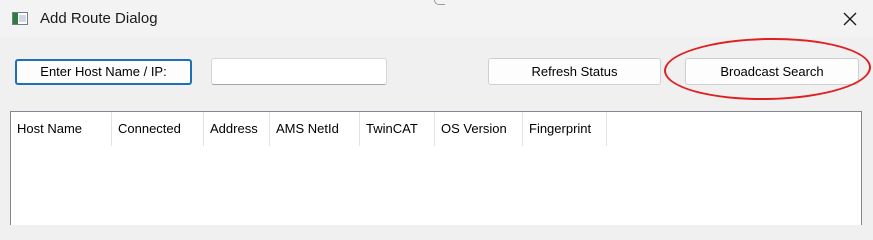 Image resolution: width=873 pixels, height=240 pixels. Describe the element at coordinates (299, 71) in the screenshot. I see `host-name-input` at that location.